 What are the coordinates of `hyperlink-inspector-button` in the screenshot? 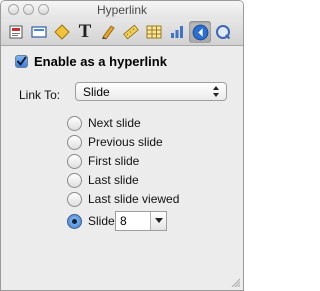 It's located at (200, 32).